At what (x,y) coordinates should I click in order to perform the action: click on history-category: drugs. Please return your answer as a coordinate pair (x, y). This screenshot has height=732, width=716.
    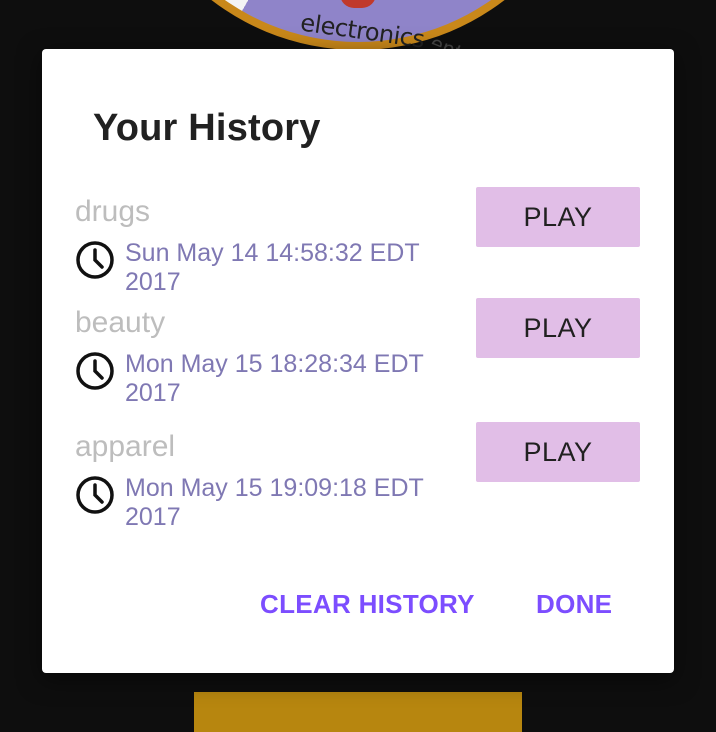
    Looking at the image, I should click on (113, 211).